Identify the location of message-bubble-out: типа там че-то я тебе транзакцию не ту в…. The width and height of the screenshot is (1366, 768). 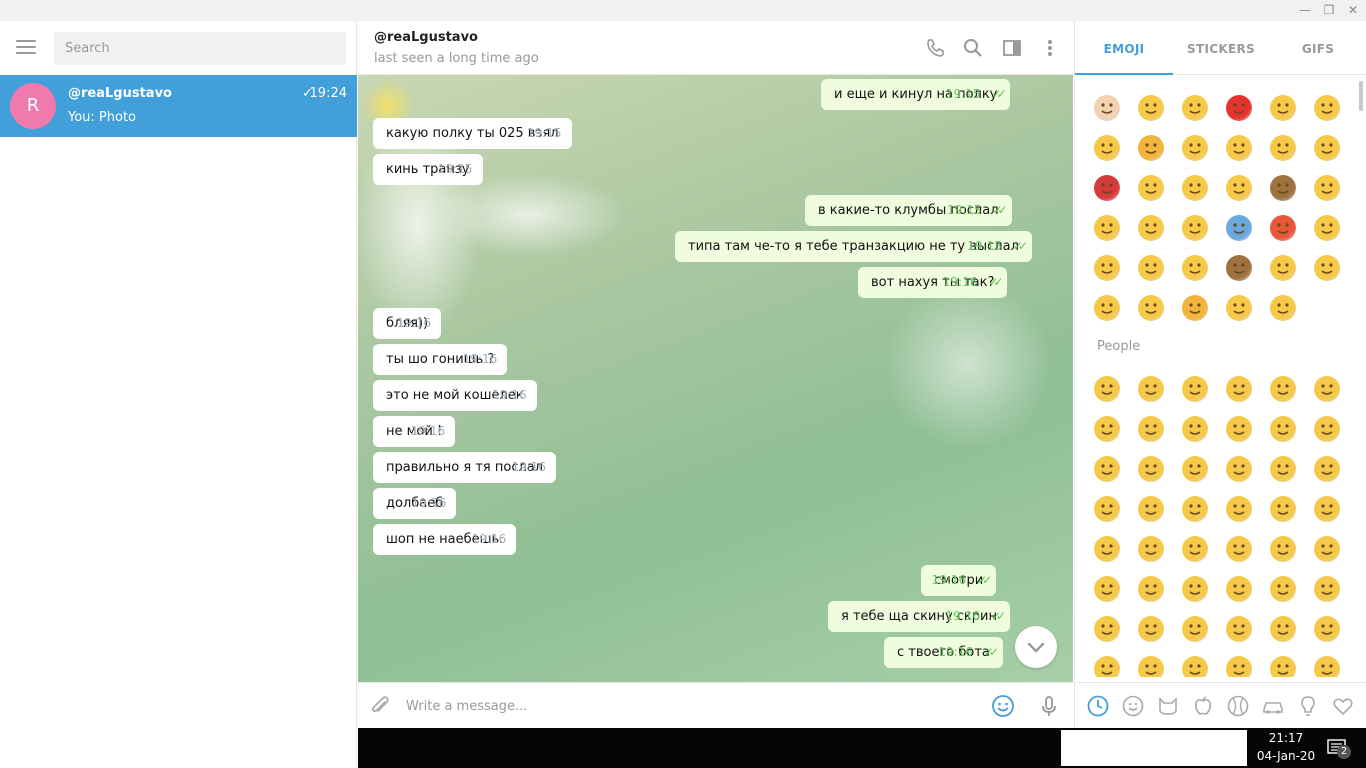
(853, 246).